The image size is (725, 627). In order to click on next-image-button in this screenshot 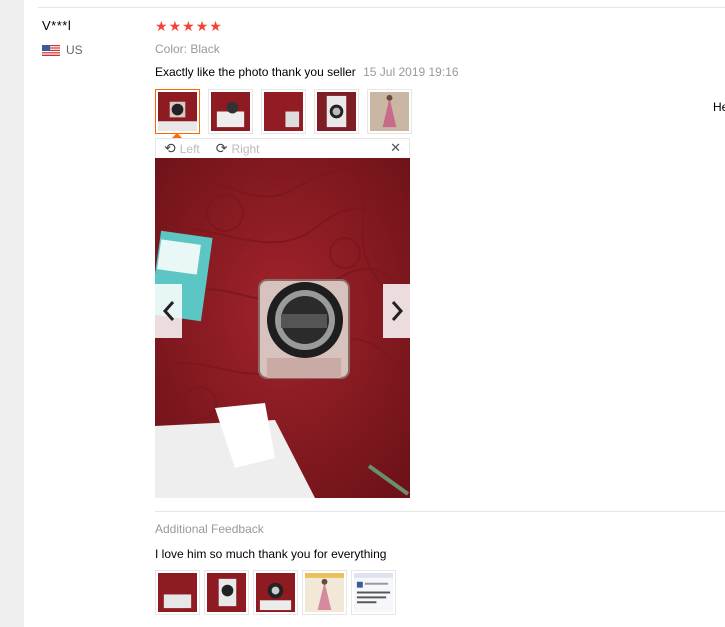, I will do `click(396, 311)`.